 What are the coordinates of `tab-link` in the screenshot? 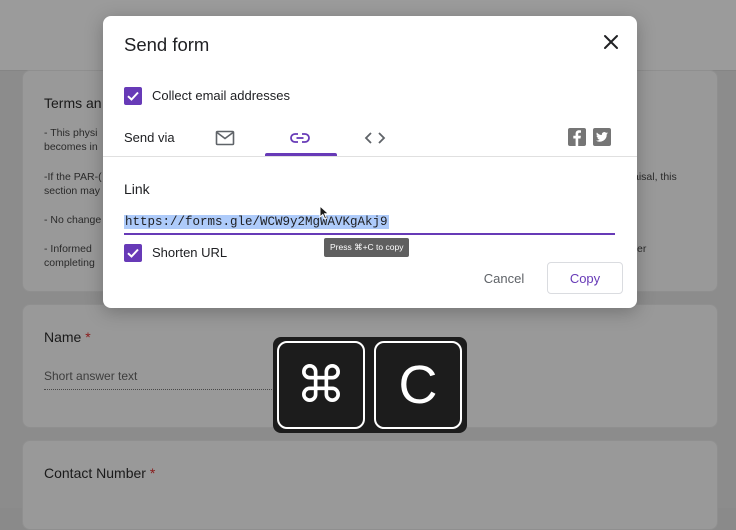 It's located at (300, 138).